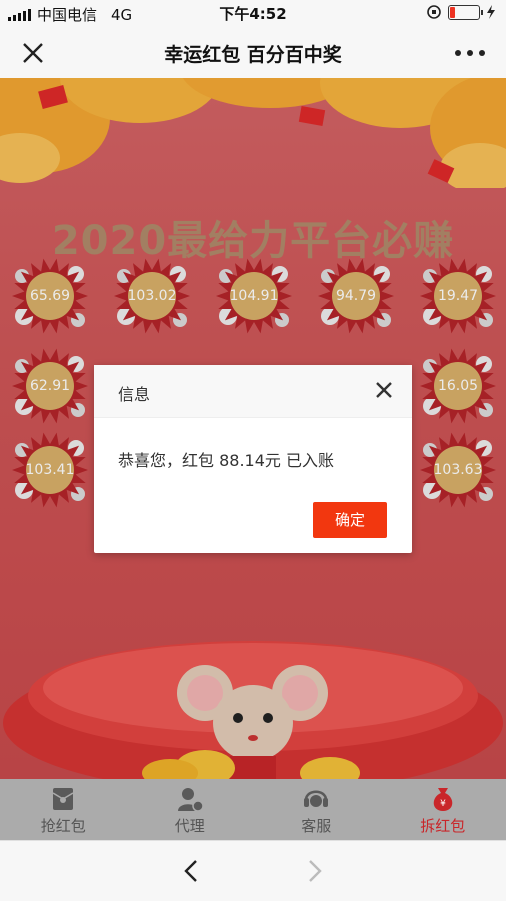  Describe the element at coordinates (63, 825) in the screenshot. I see `tab-label: 抢红包` at that location.